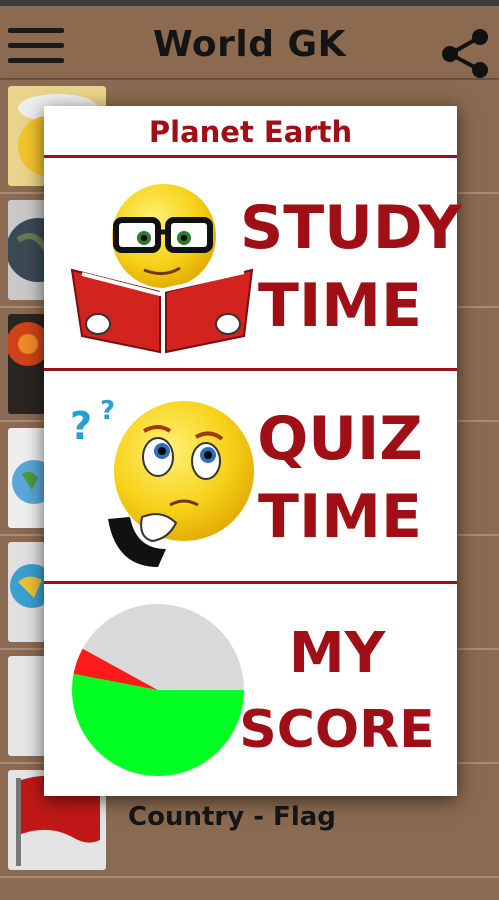  Describe the element at coordinates (337, 653) in the screenshot. I see `score-label-line1: MY` at that location.